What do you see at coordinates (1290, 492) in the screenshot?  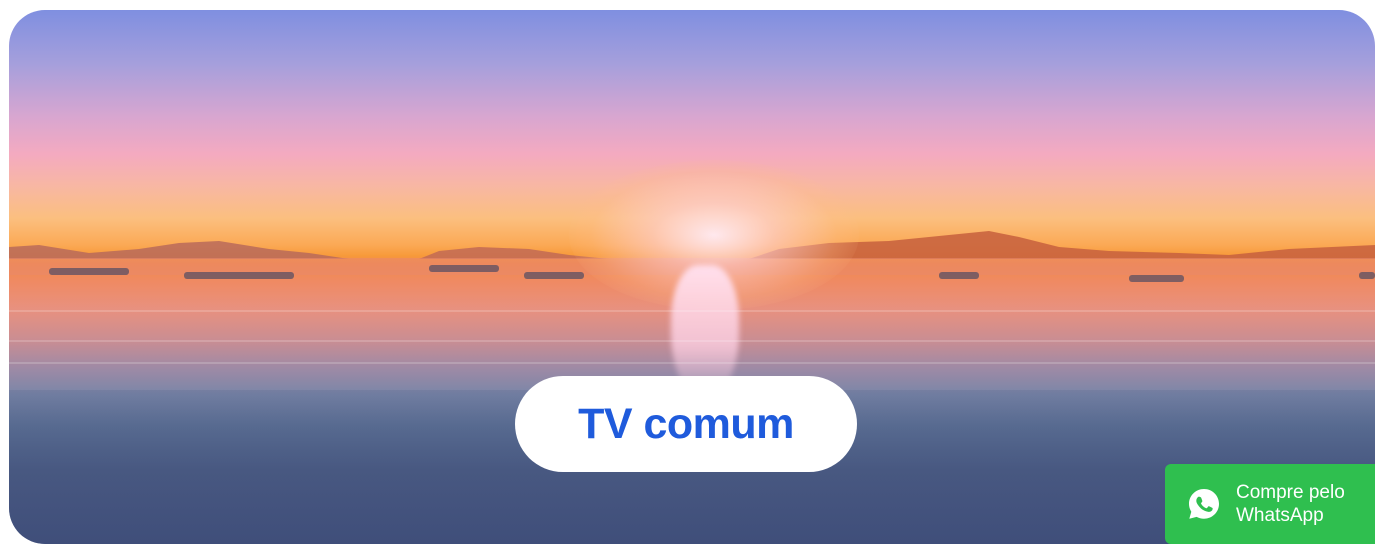 I see `whatsapp-label-line1: Compre pelo` at bounding box center [1290, 492].